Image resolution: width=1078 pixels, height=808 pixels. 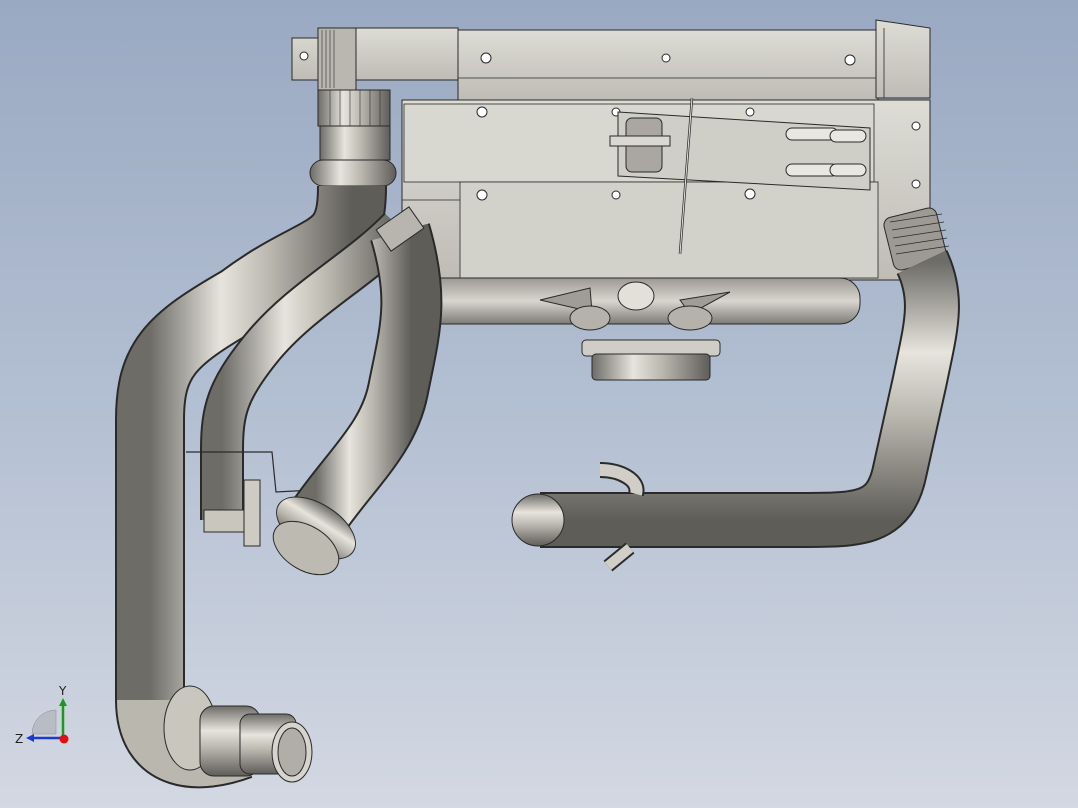 What do you see at coordinates (19, 739) in the screenshot?
I see `z-axis-label: Z` at bounding box center [19, 739].